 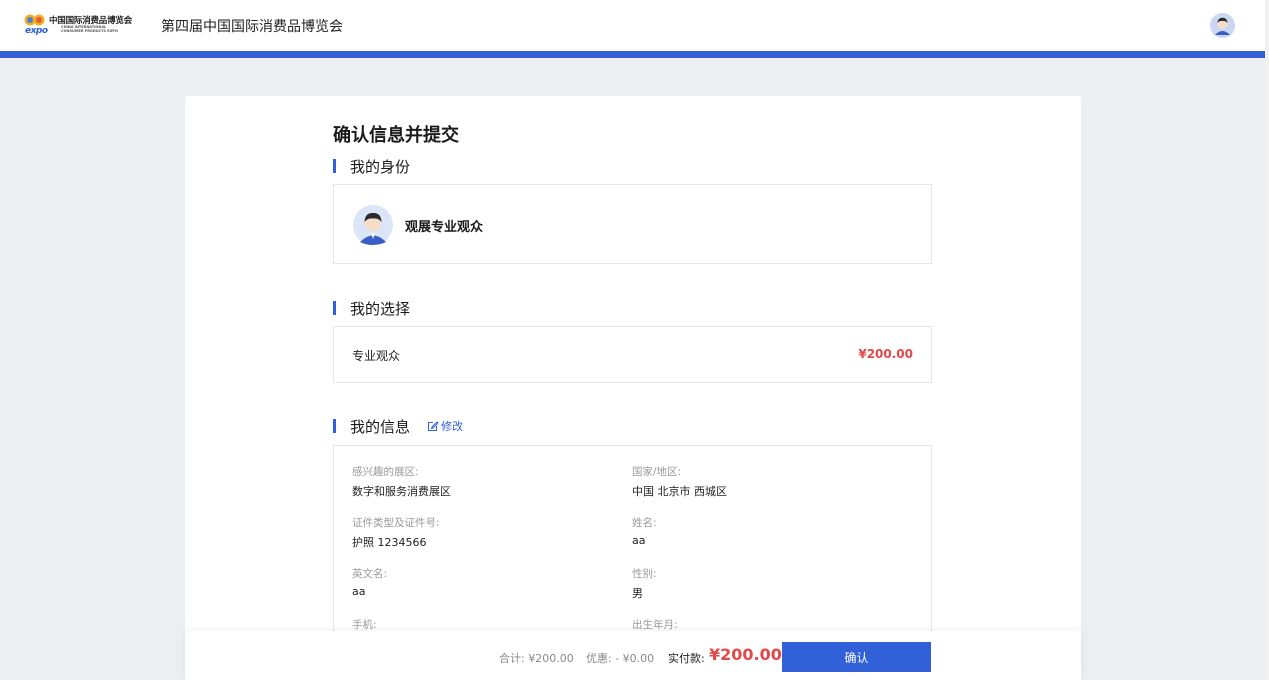 I want to click on section-choice-label: 我的选择, so click(x=380, y=309).